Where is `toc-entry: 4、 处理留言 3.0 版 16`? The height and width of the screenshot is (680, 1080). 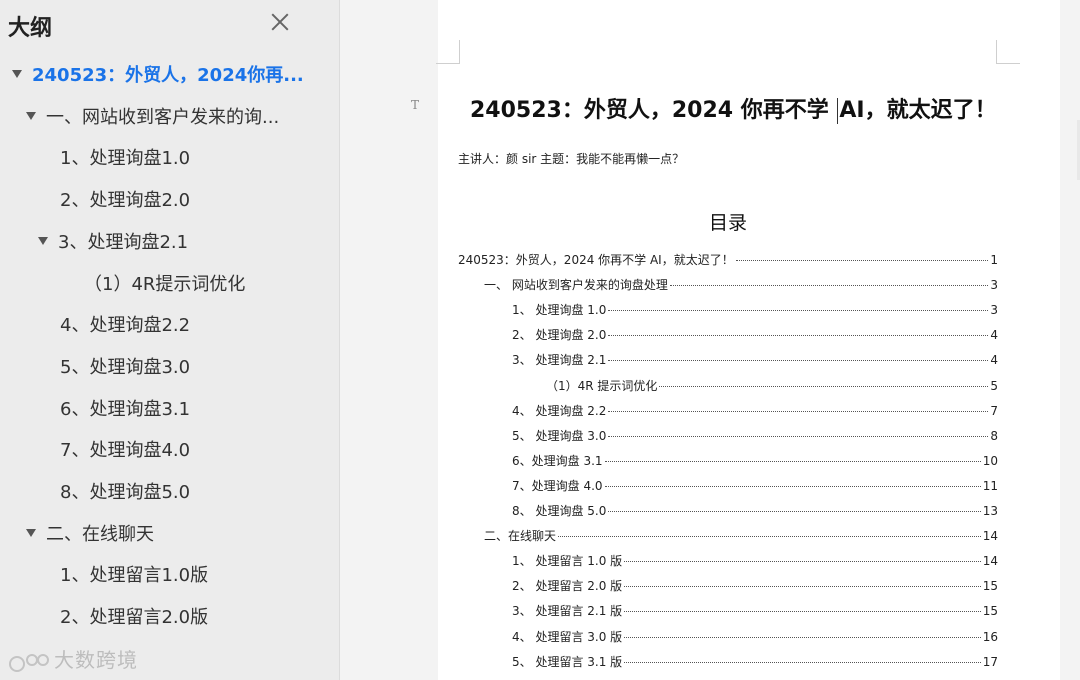
toc-entry: 4、 处理留言 3.0 版 16 is located at coordinates (755, 638).